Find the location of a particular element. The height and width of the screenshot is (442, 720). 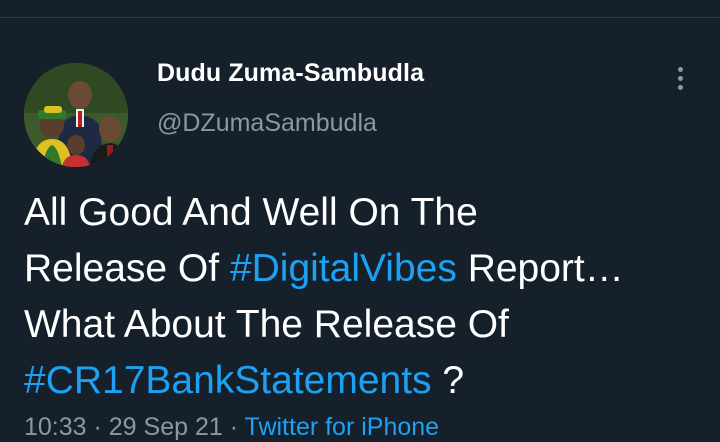

tweet-line: What About The Release Of is located at coordinates (364, 325).